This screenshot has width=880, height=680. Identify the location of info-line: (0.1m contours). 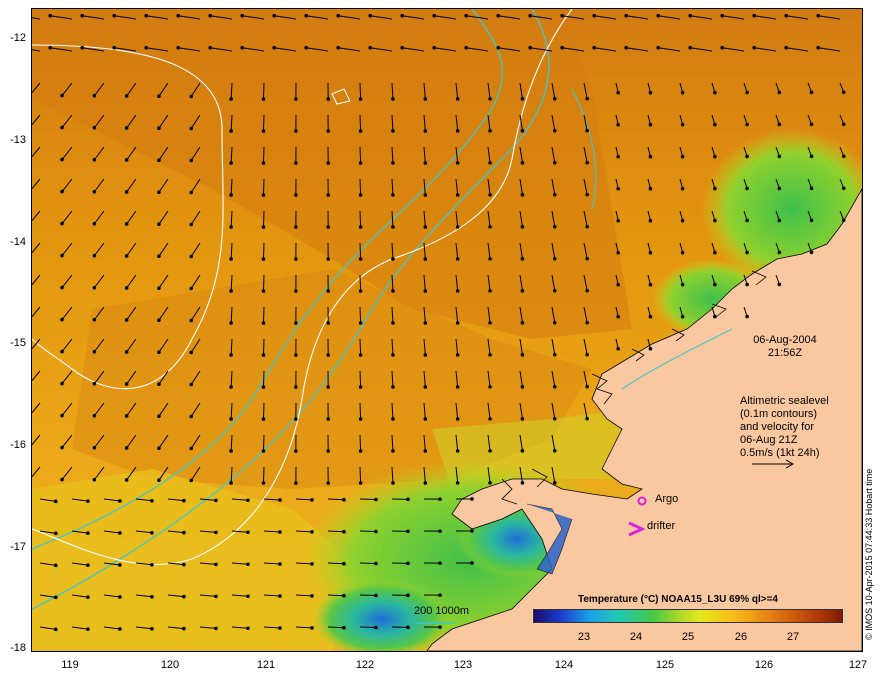
(779, 414).